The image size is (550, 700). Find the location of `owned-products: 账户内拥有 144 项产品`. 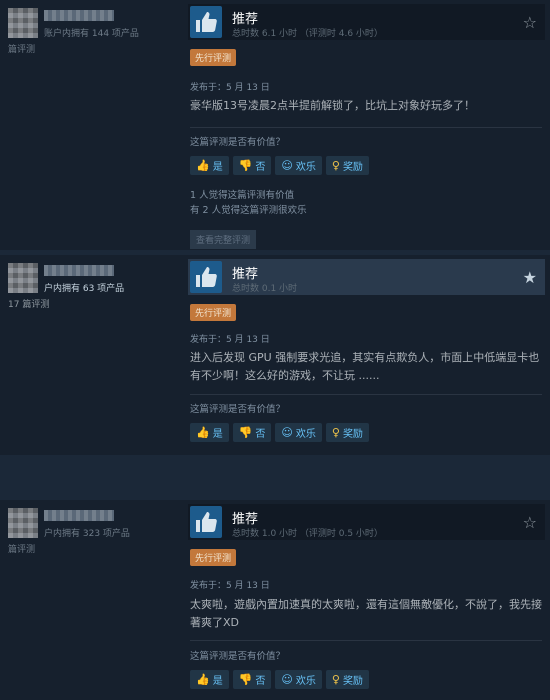

owned-products: 账户内拥有 144 项产品 is located at coordinates (91, 32).